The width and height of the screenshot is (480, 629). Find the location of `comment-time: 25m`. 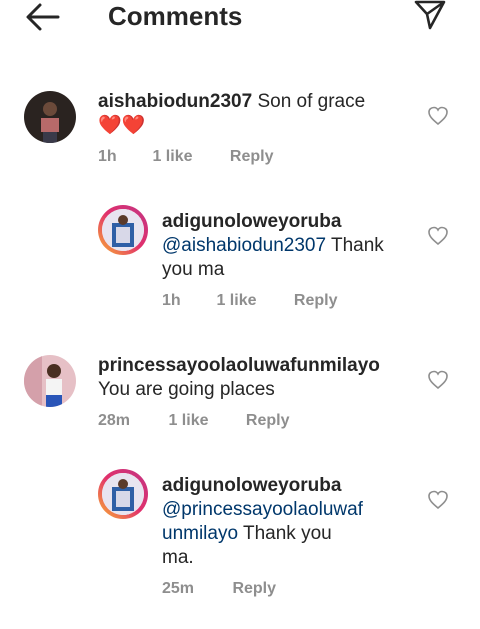

comment-time: 25m is located at coordinates (178, 588).